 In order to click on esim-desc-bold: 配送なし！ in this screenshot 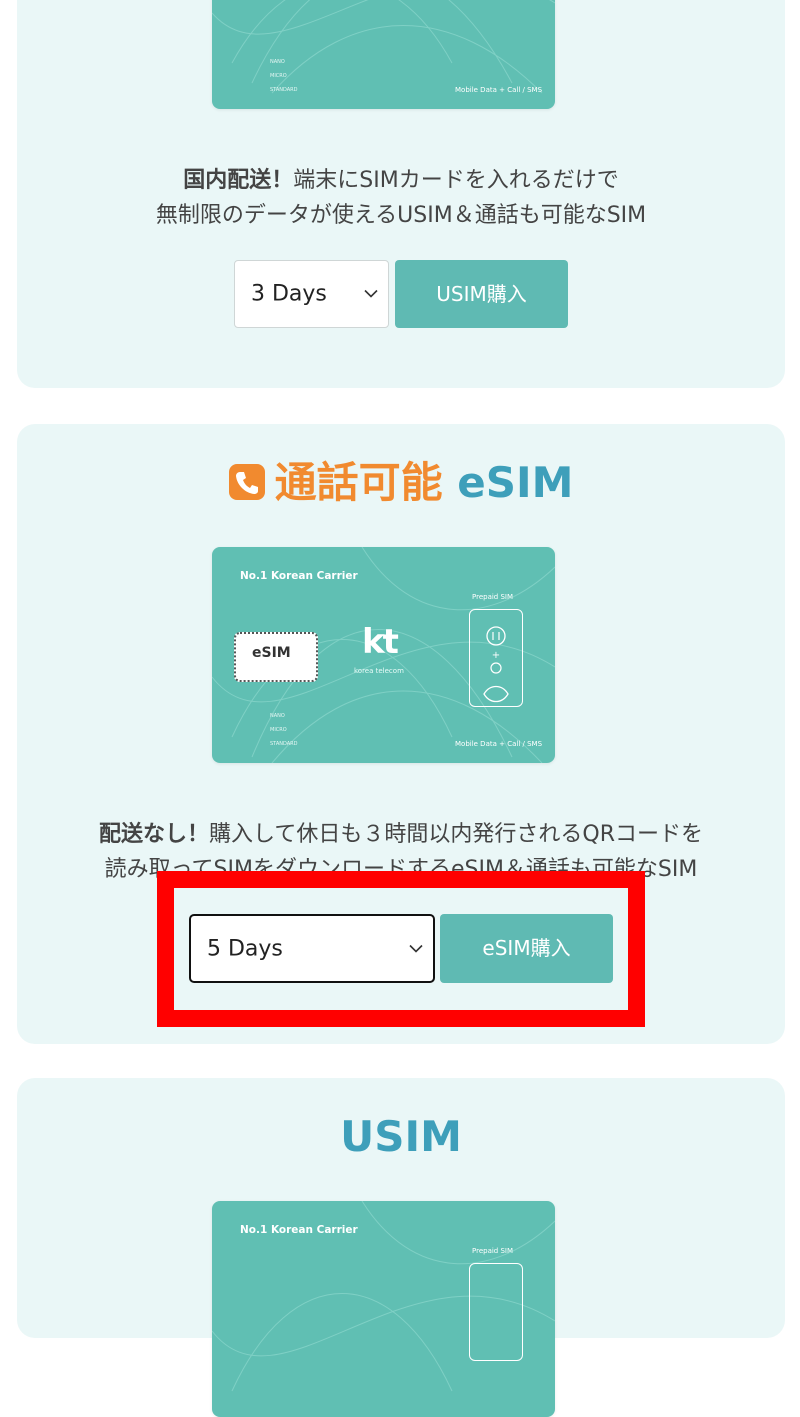, I will do `click(154, 834)`.